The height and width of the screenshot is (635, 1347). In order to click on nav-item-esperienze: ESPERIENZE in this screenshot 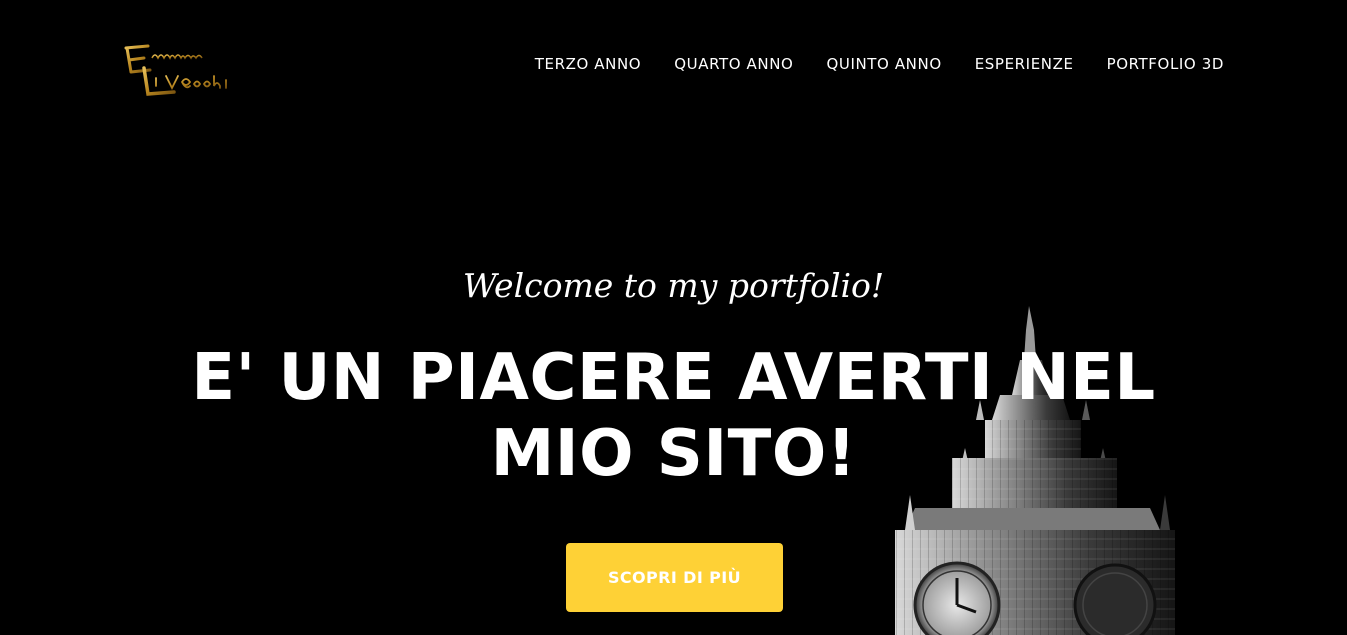, I will do `click(1024, 63)`.